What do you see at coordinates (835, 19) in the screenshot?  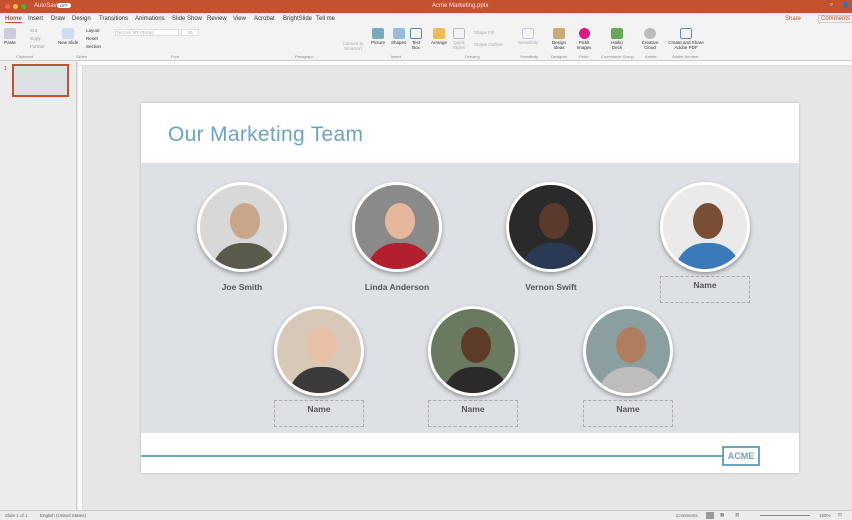 I see `comments-button: Comments` at bounding box center [835, 19].